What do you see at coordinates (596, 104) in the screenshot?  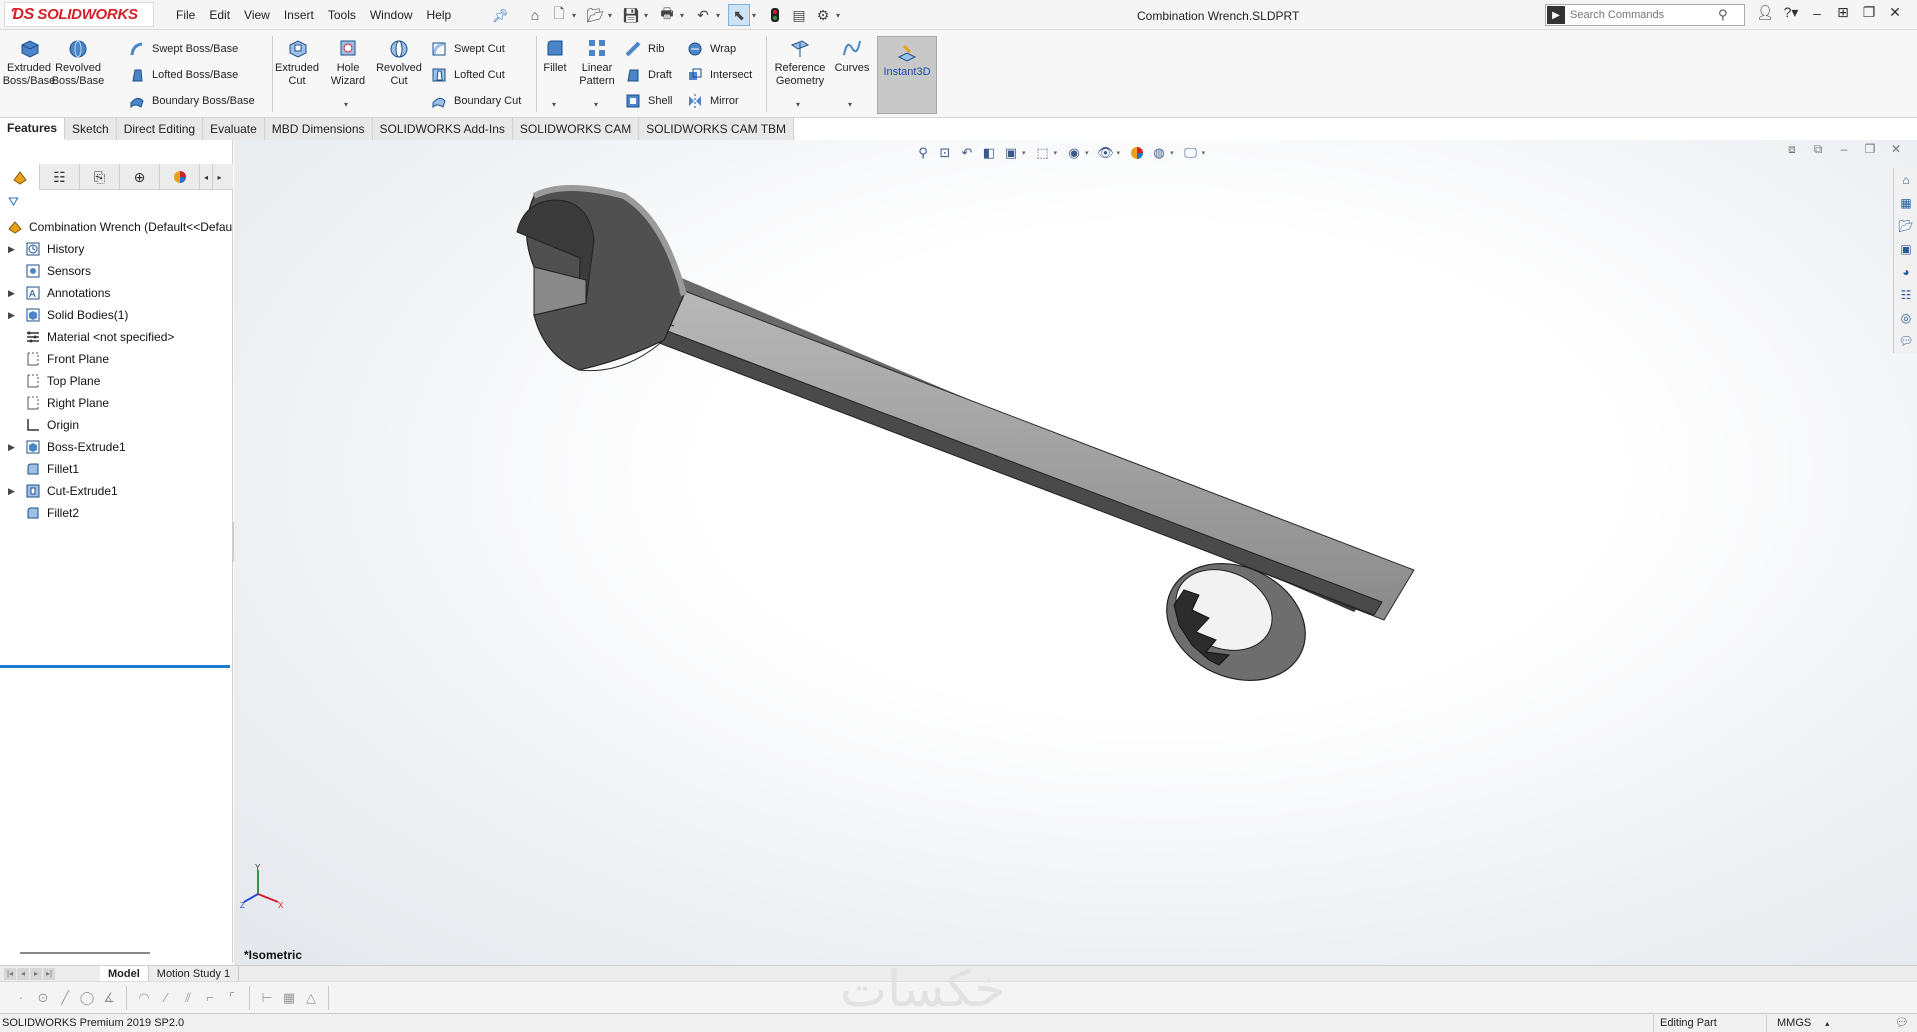 I see `linear-pattern-caret: ▾` at bounding box center [596, 104].